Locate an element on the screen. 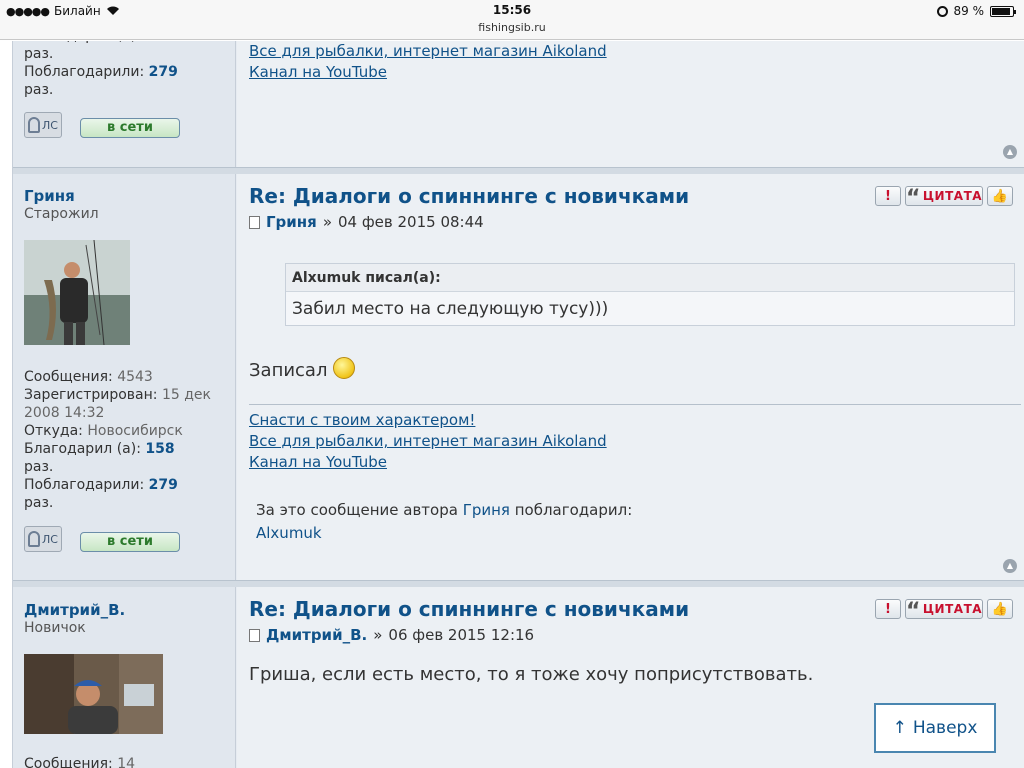 This screenshot has width=1024, height=768. author-rank: Старожил is located at coordinates (61, 214).